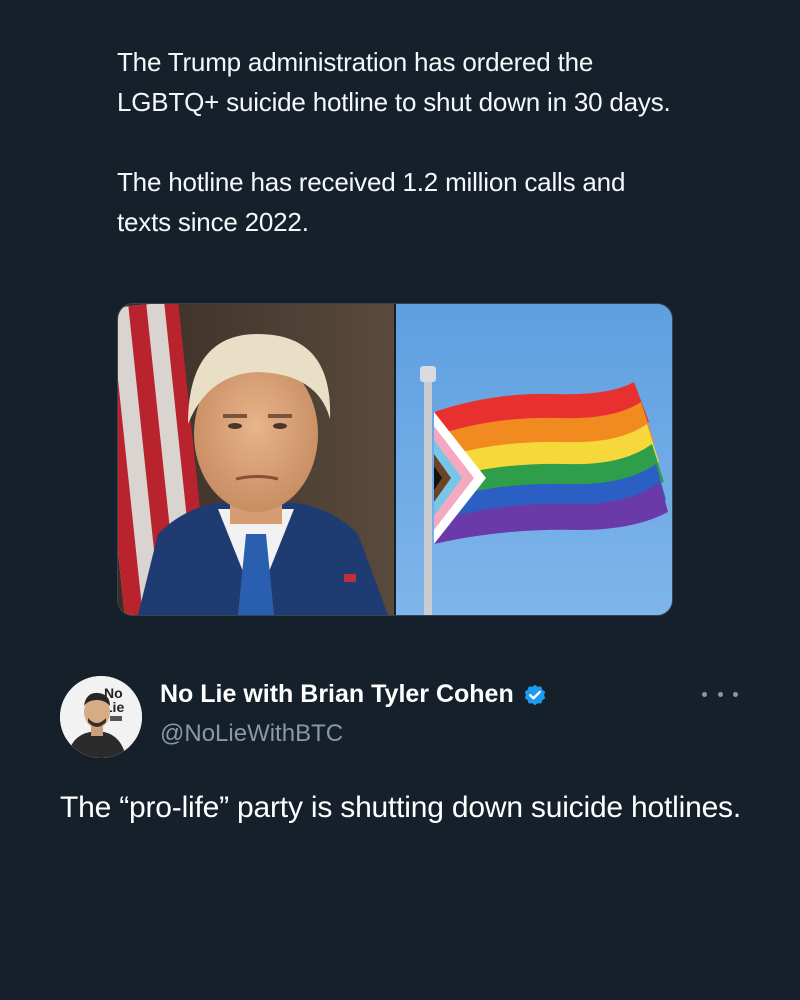  I want to click on portrait-photo-image, so click(256, 459).